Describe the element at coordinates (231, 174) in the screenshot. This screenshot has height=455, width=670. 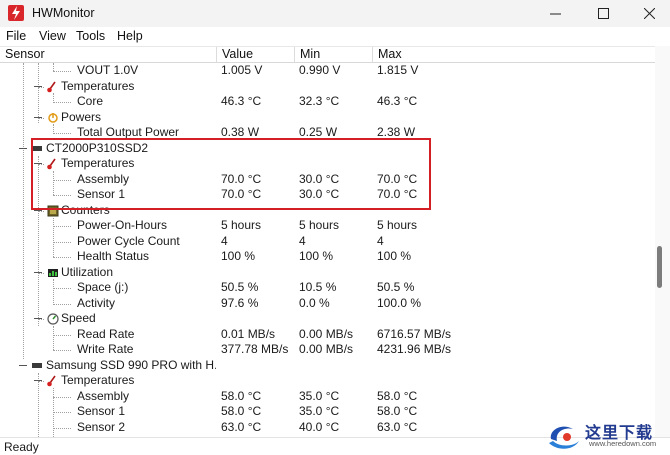
I see `highlight-box` at that location.